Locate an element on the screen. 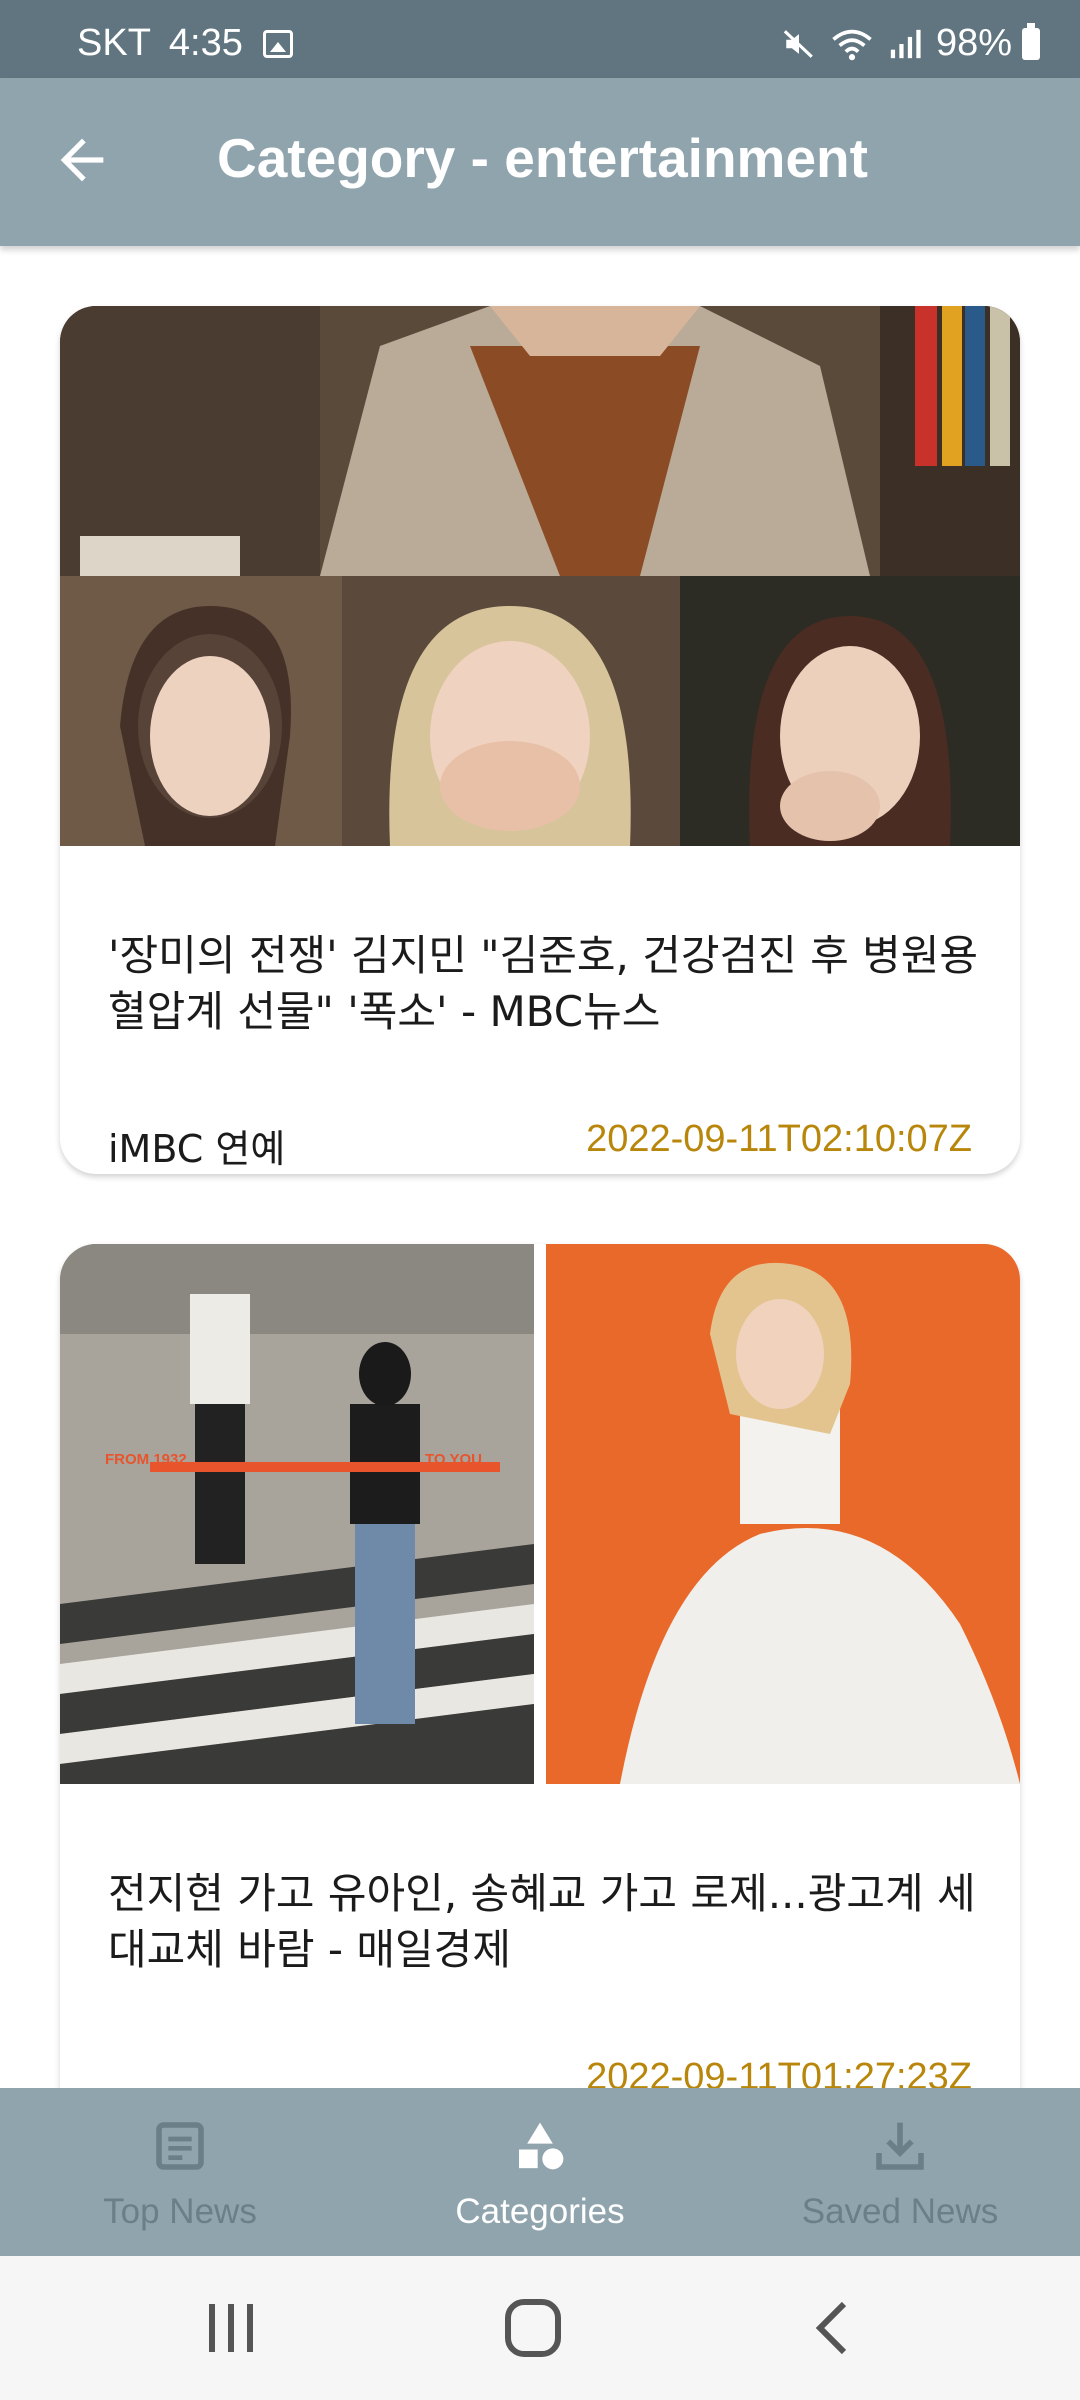 The width and height of the screenshot is (1080, 2400). article-source: iMBC 연예 is located at coordinates (197, 1149).